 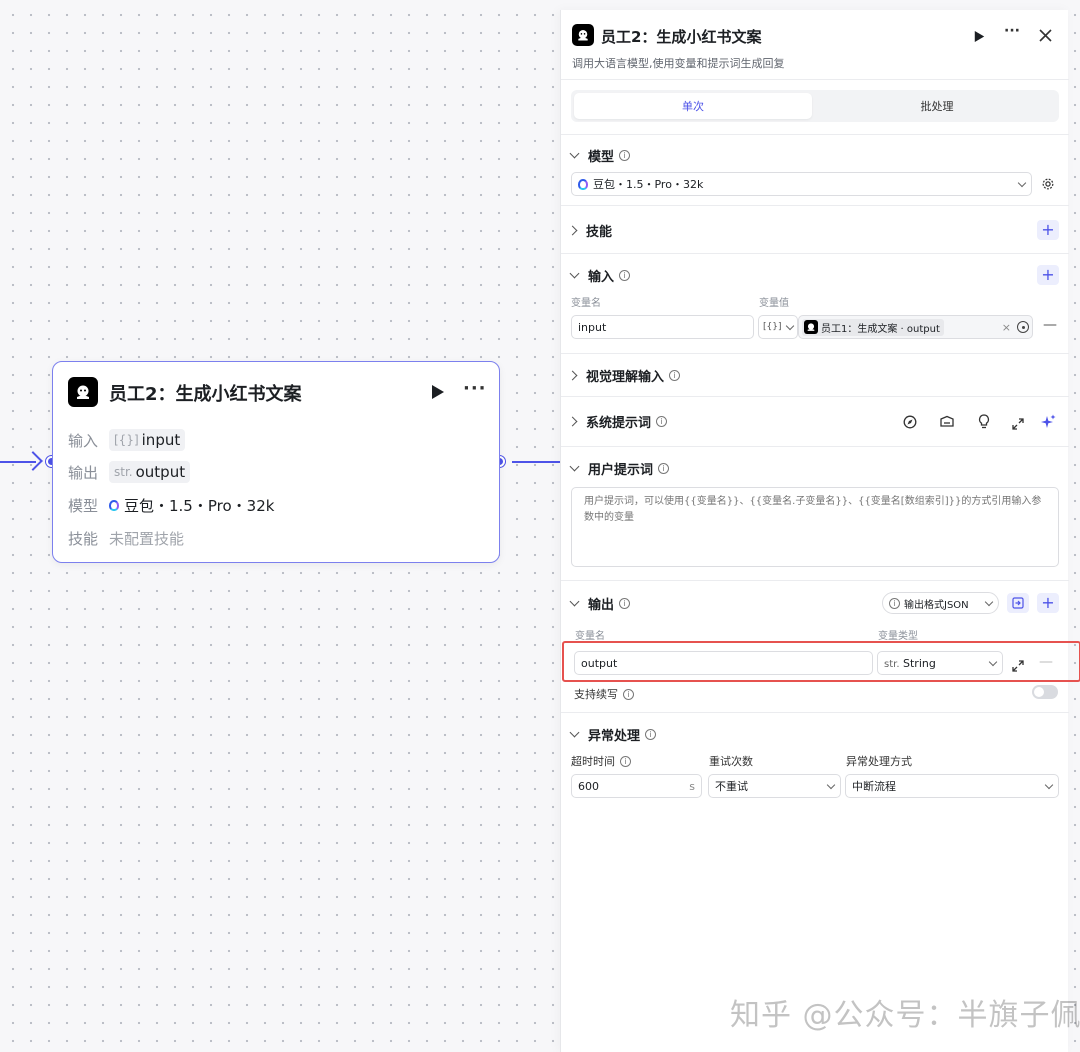 What do you see at coordinates (617, 421) in the screenshot?
I see `system-prompt-section-header: 系统提示词 i` at bounding box center [617, 421].